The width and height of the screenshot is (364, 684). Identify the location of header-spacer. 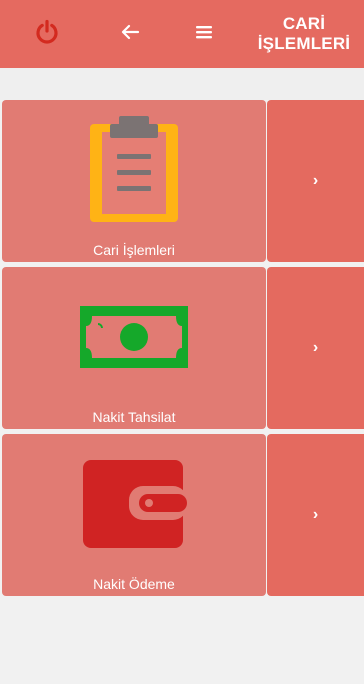
(182, 84).